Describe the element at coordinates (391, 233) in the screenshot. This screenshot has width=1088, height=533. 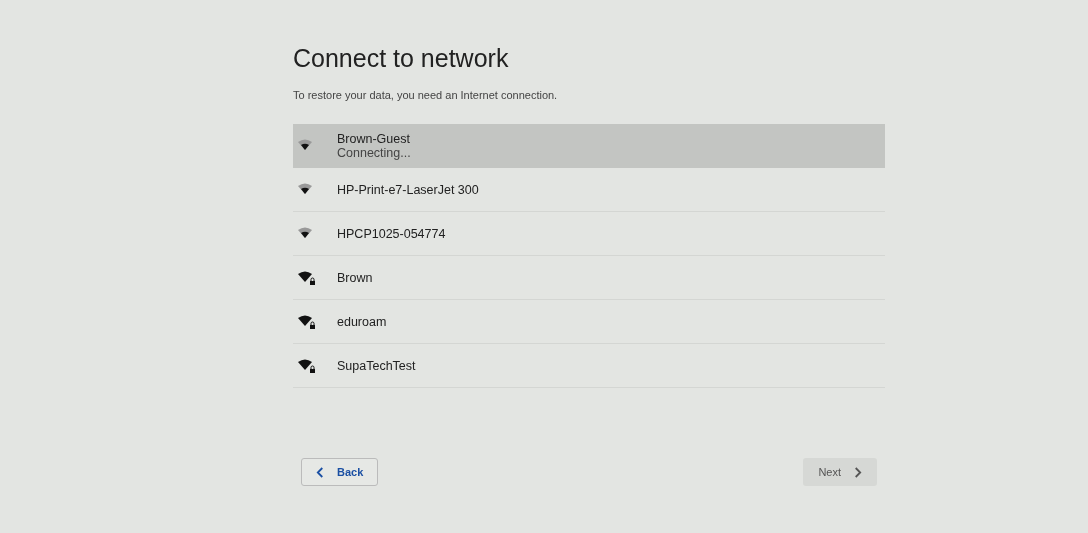
I see `network-name: HPCP1025-054774` at that location.